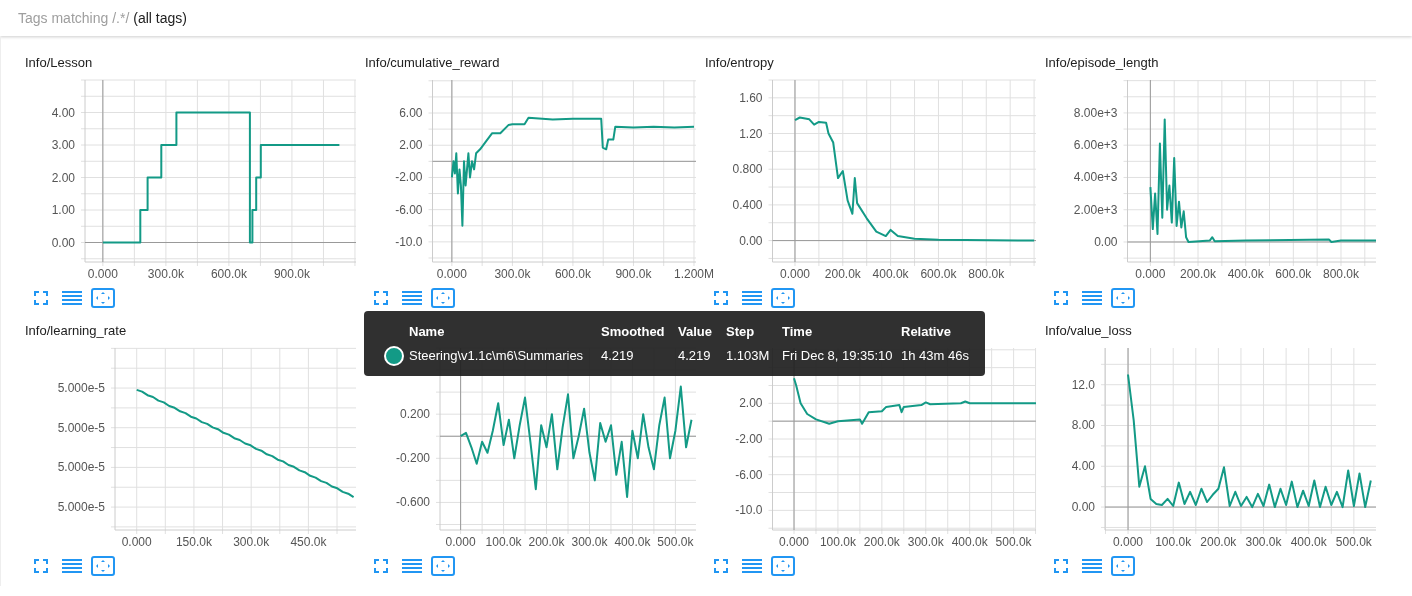 The image size is (1412, 596). Describe the element at coordinates (695, 355) in the screenshot. I see `tooltip-cell-text: 4.219` at that location.